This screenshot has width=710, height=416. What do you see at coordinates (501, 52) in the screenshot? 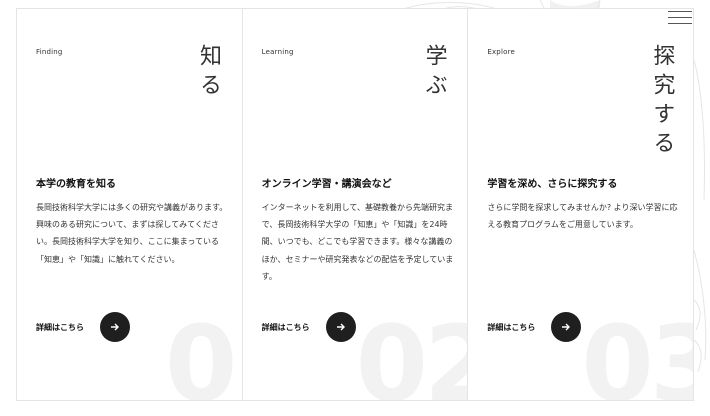
I see `card-english-label: Explore` at bounding box center [501, 52].